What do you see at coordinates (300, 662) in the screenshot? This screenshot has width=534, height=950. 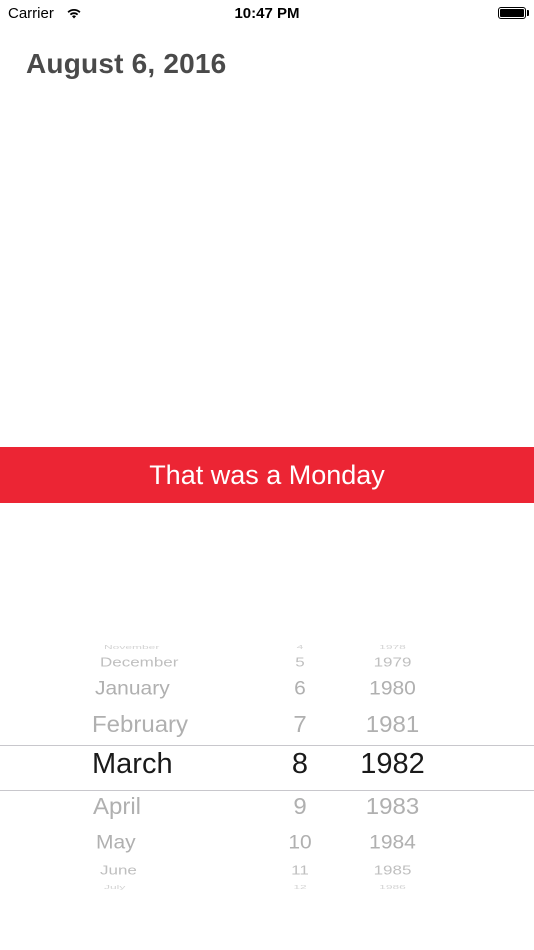 I see `day-option: 5` at bounding box center [300, 662].